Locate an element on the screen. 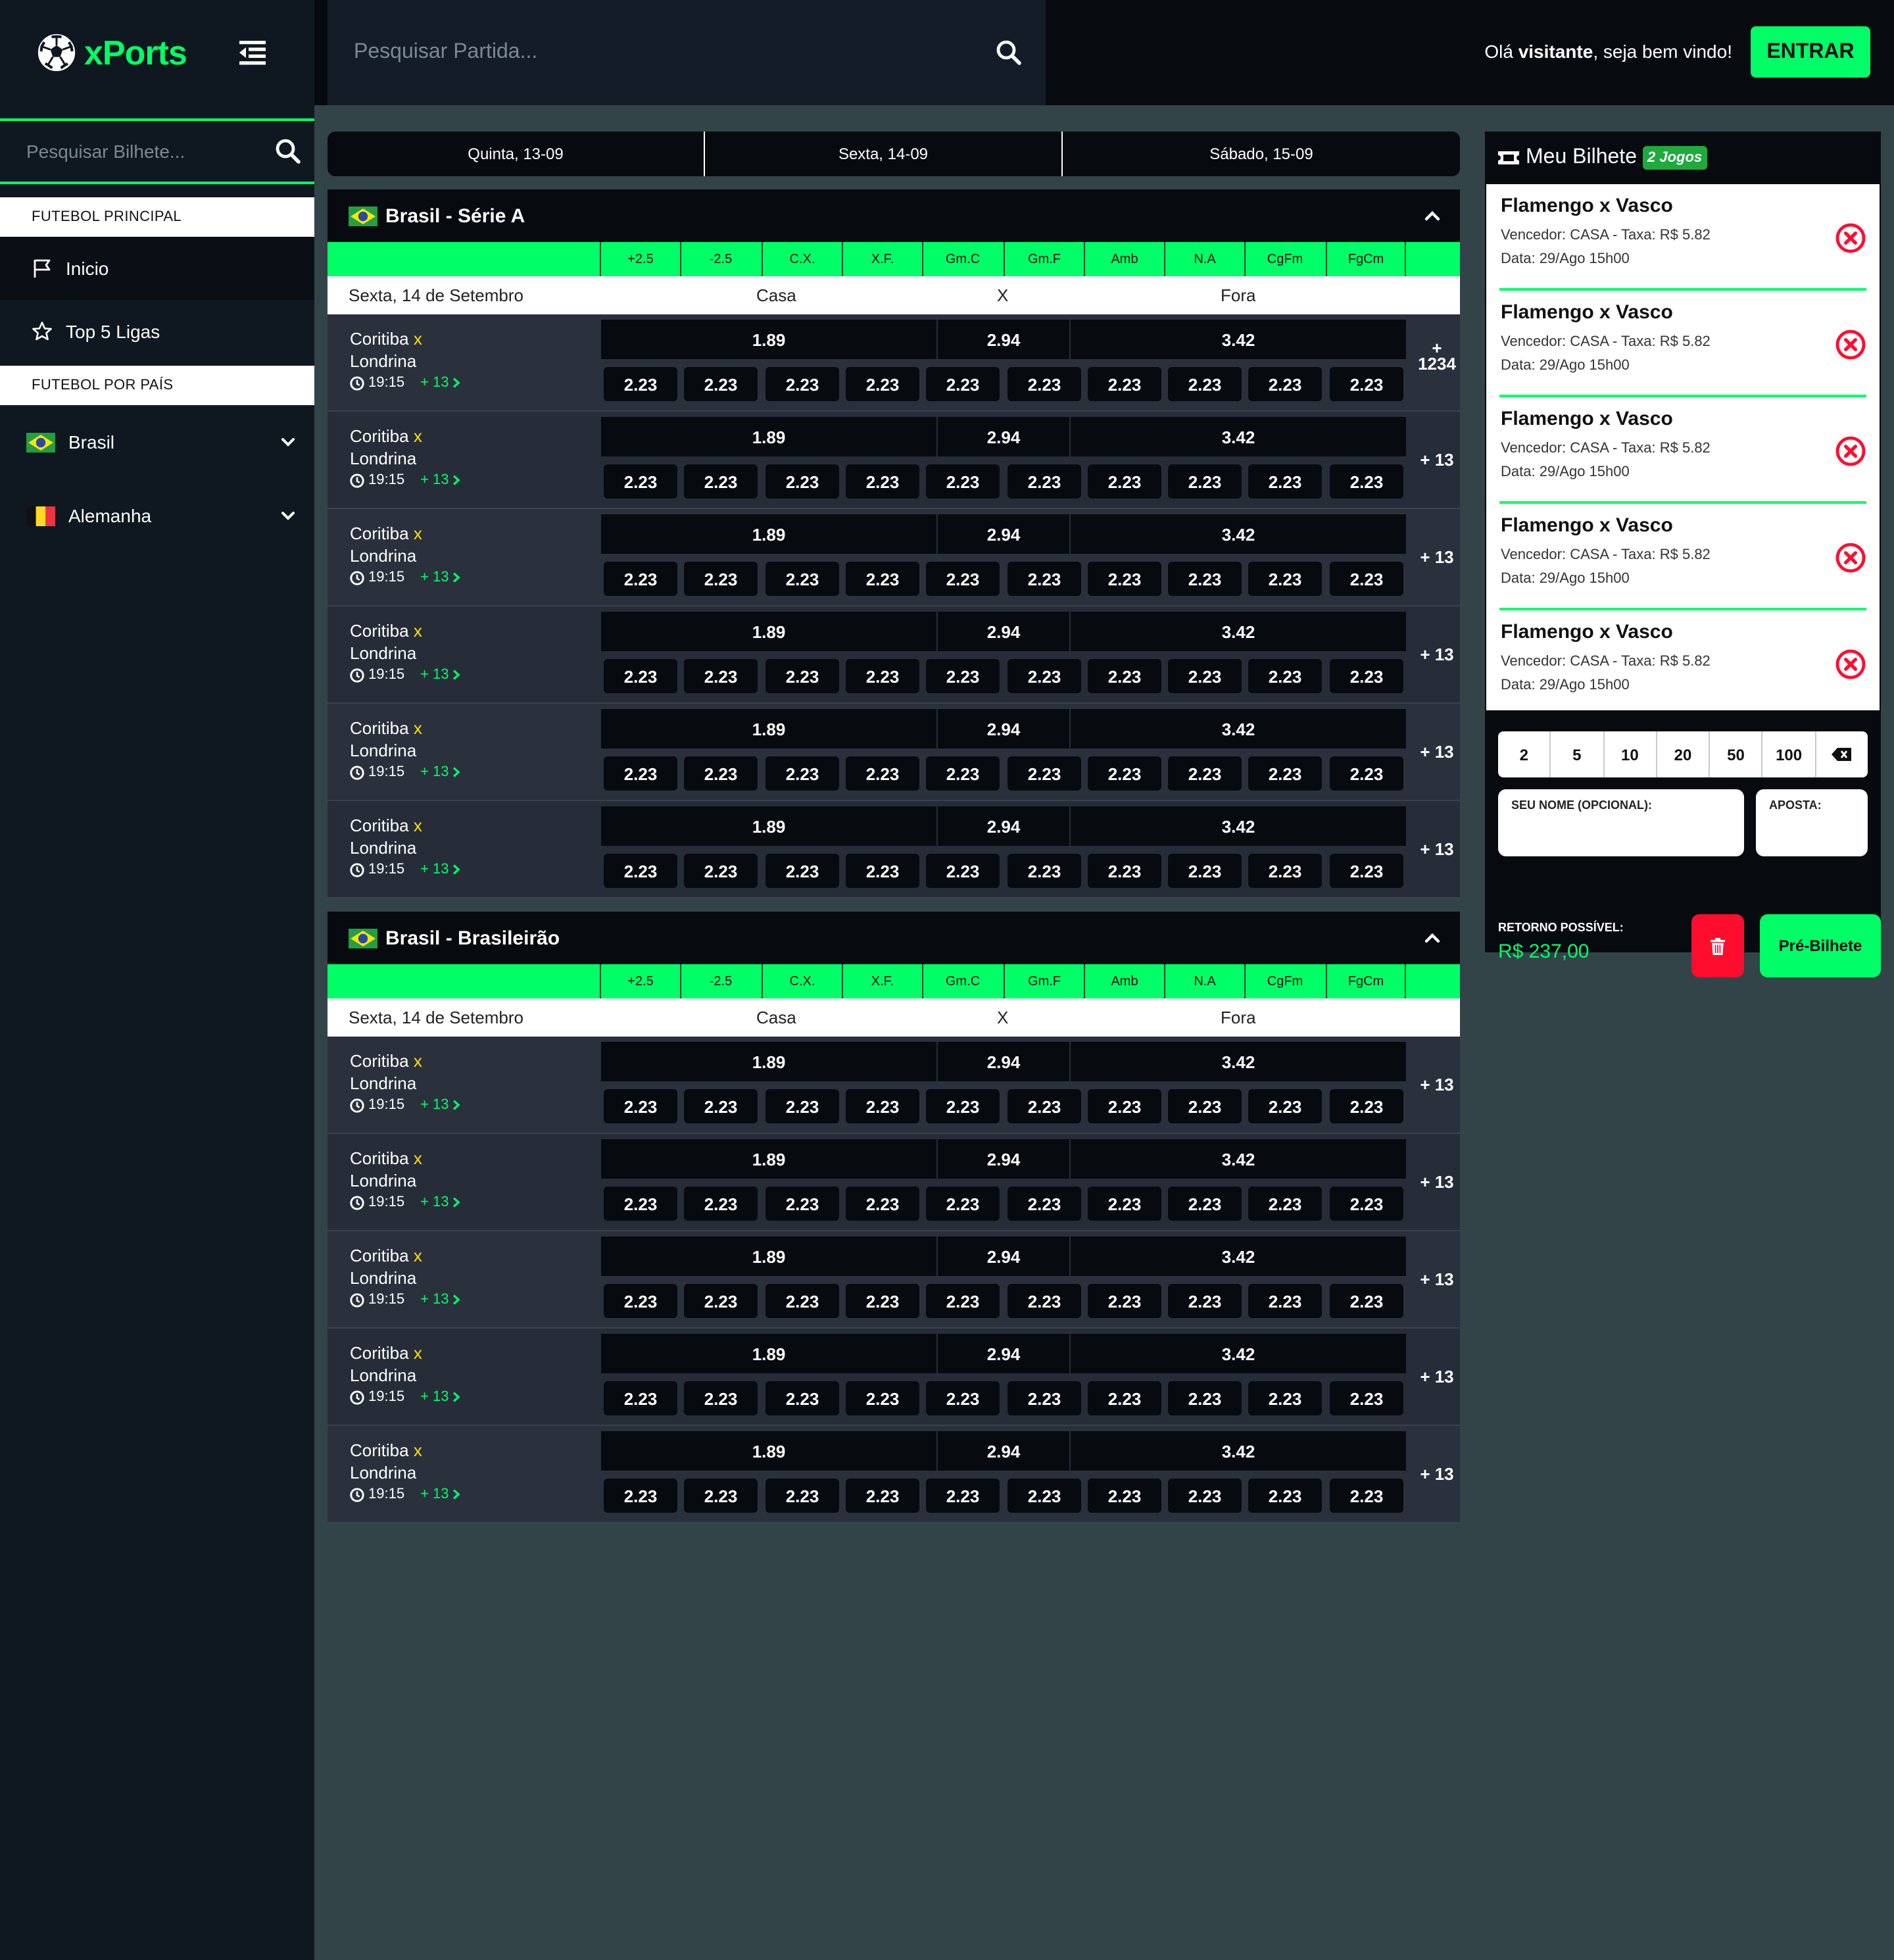 This screenshot has width=1894, height=1960. chevron-up-icon is located at coordinates (1432, 938).